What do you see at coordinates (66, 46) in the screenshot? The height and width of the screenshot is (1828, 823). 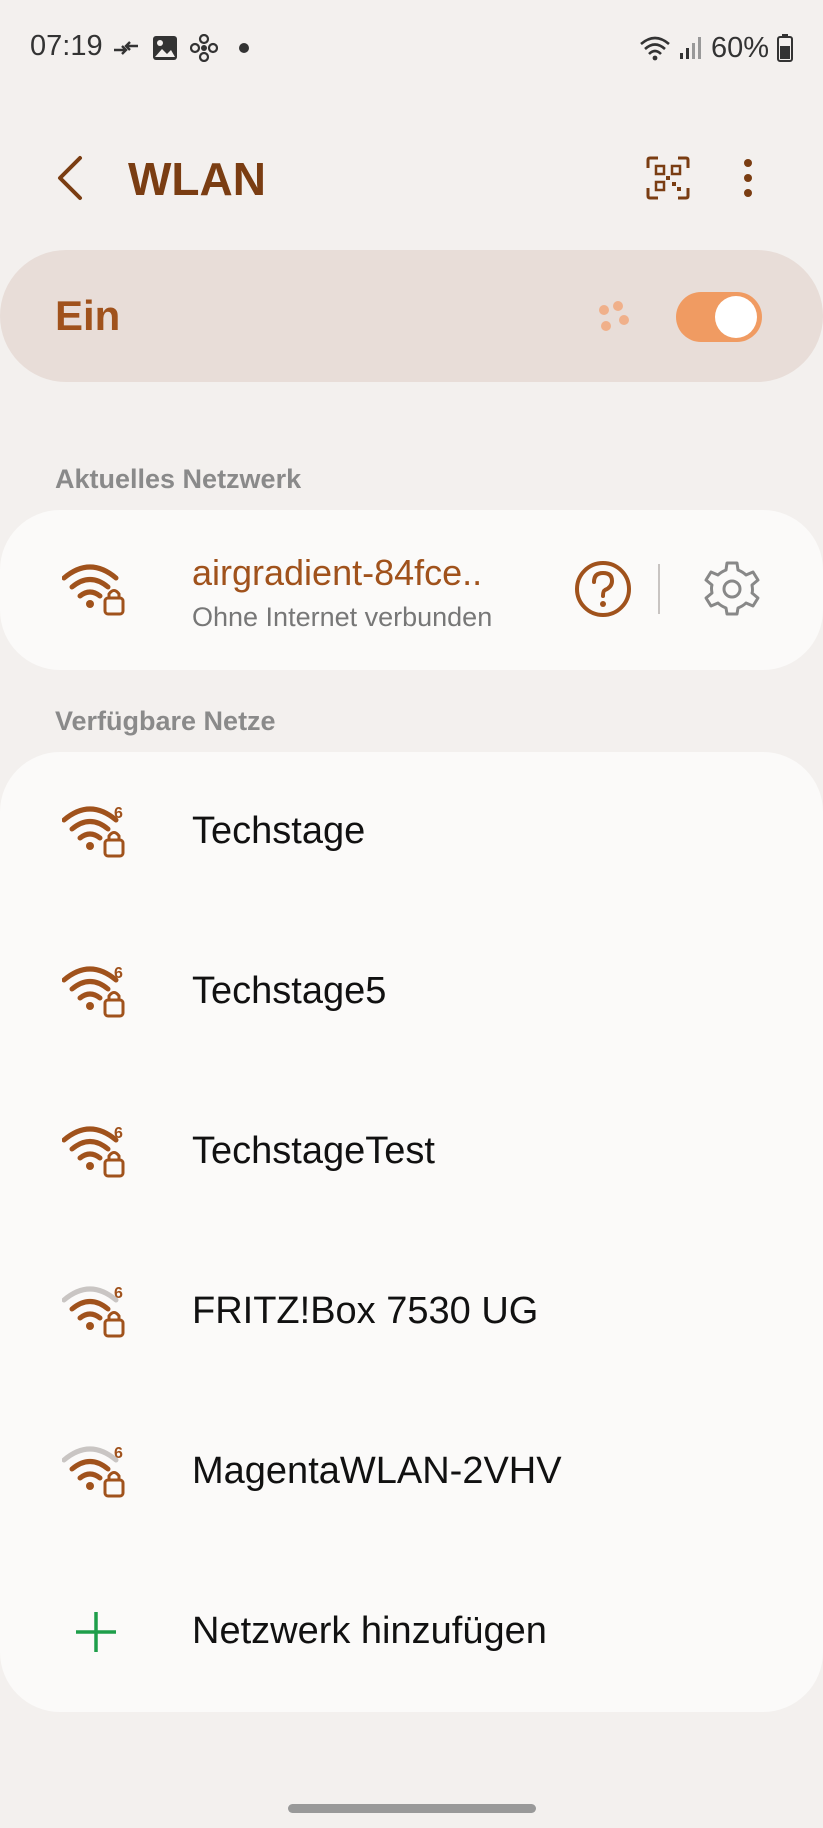 I see `status-time: 07:19` at bounding box center [66, 46].